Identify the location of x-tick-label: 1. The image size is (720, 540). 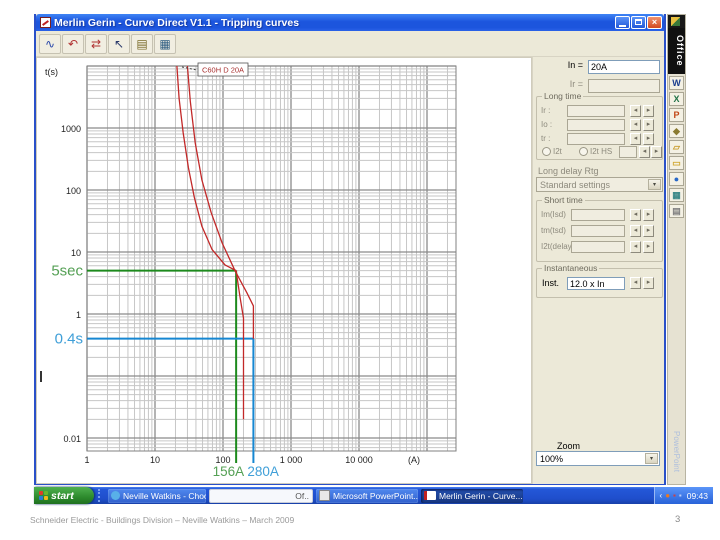
(86, 460).